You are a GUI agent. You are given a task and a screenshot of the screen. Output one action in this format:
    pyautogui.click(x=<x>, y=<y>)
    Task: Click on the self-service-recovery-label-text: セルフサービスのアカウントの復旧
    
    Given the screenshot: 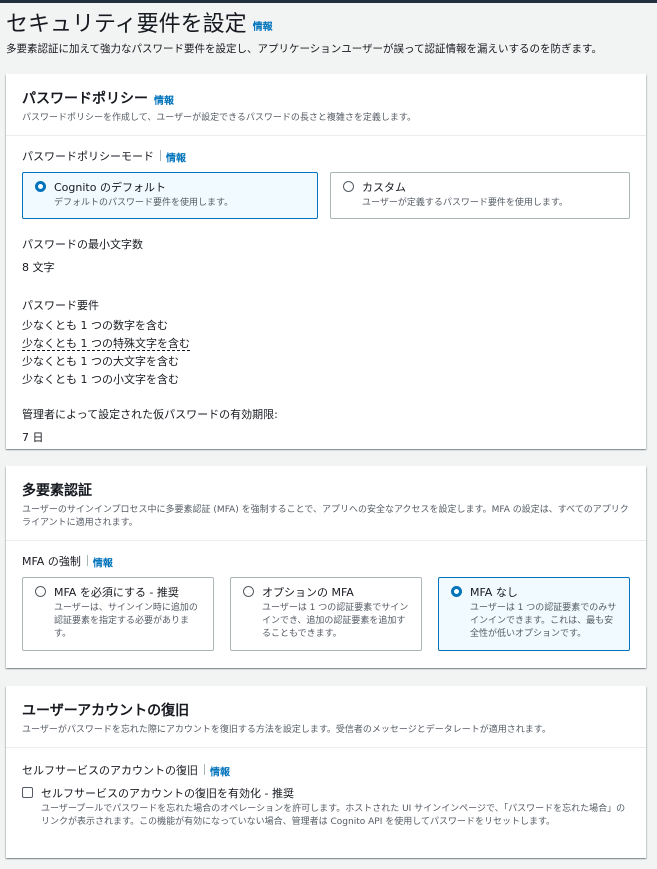 What is the action you would take?
    pyautogui.click(x=110, y=770)
    